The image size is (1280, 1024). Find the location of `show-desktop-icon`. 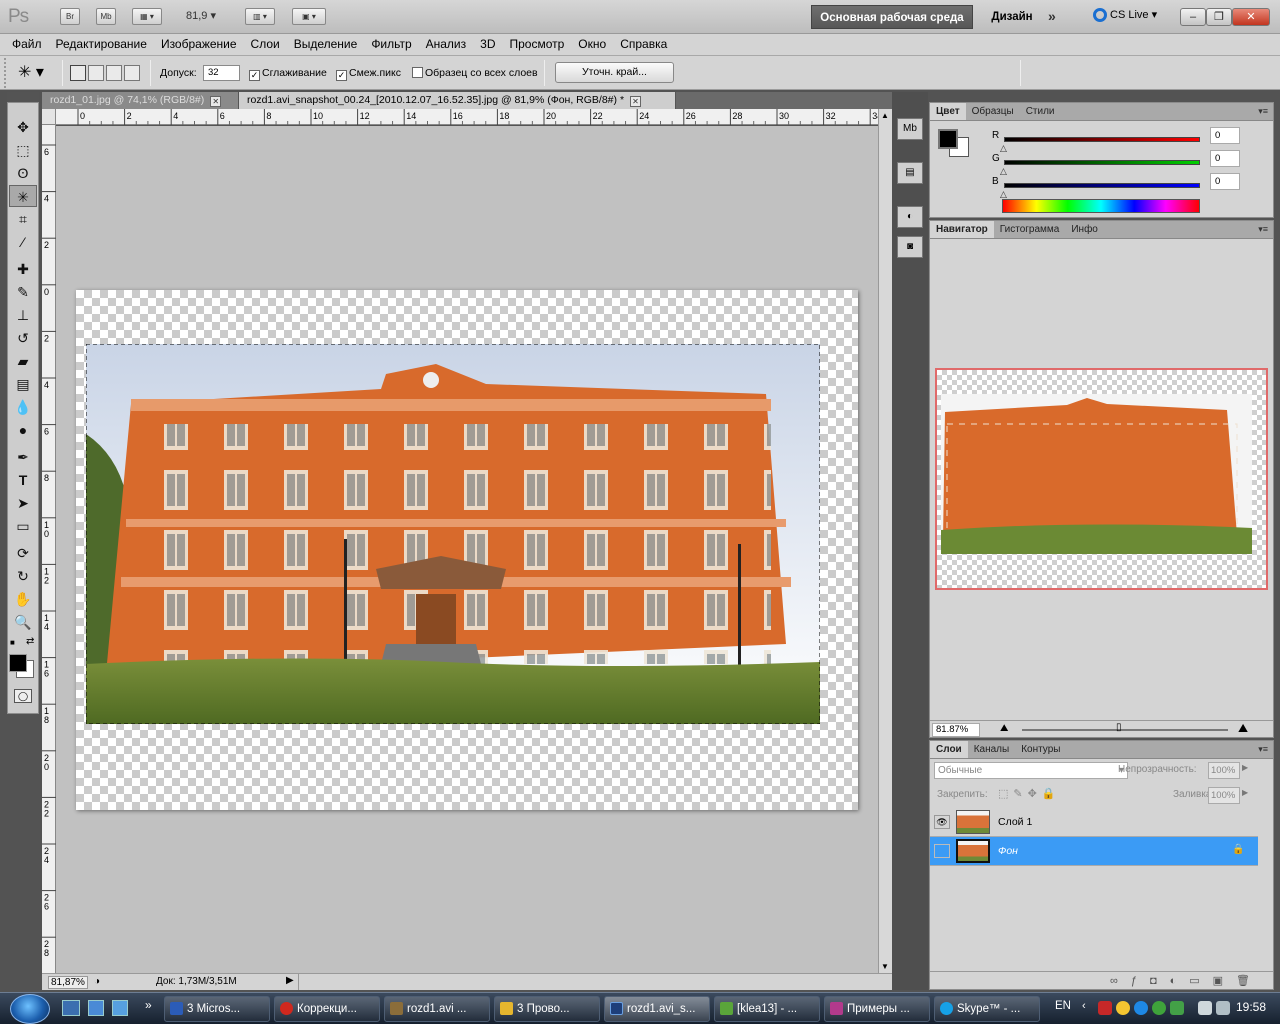

show-desktop-icon is located at coordinates (71, 1008).